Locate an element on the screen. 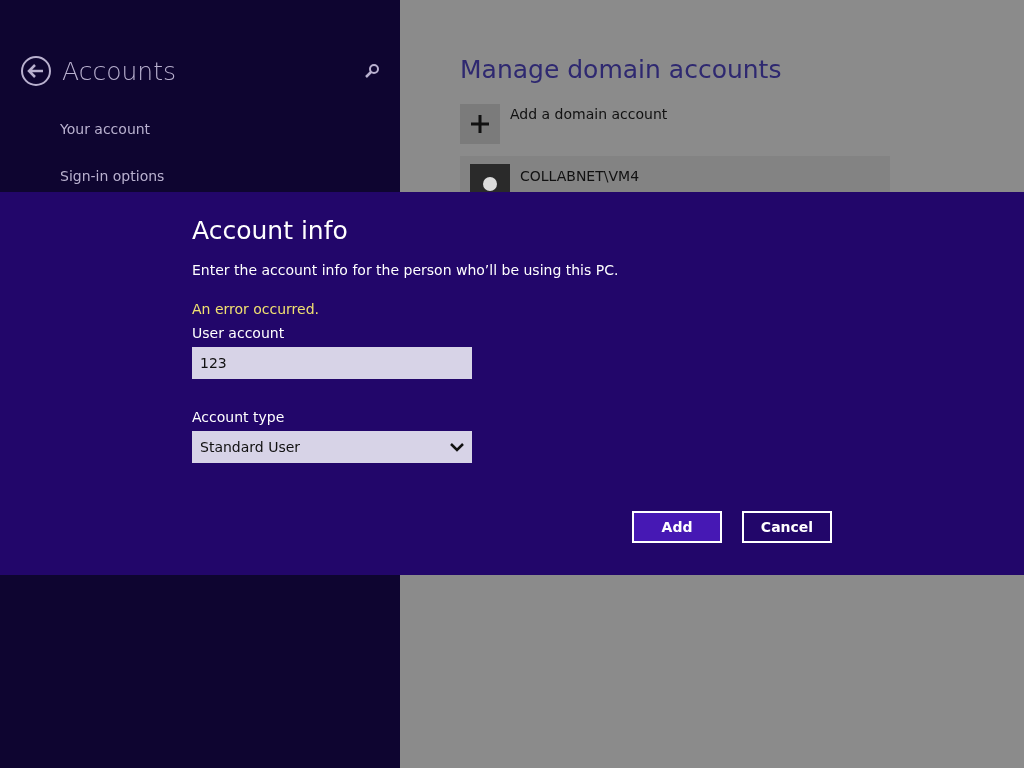 The width and height of the screenshot is (1024, 768). field-label: Account type is located at coordinates (239, 417).